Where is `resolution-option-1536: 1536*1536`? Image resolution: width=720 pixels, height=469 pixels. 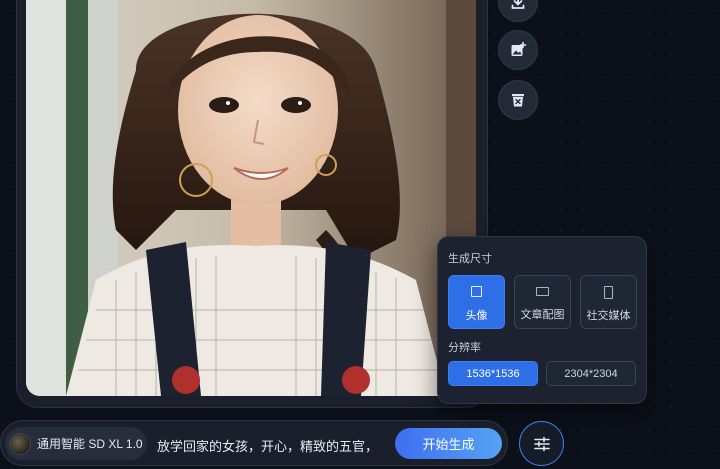
resolution-option-1536: 1536*1536 is located at coordinates (493, 373).